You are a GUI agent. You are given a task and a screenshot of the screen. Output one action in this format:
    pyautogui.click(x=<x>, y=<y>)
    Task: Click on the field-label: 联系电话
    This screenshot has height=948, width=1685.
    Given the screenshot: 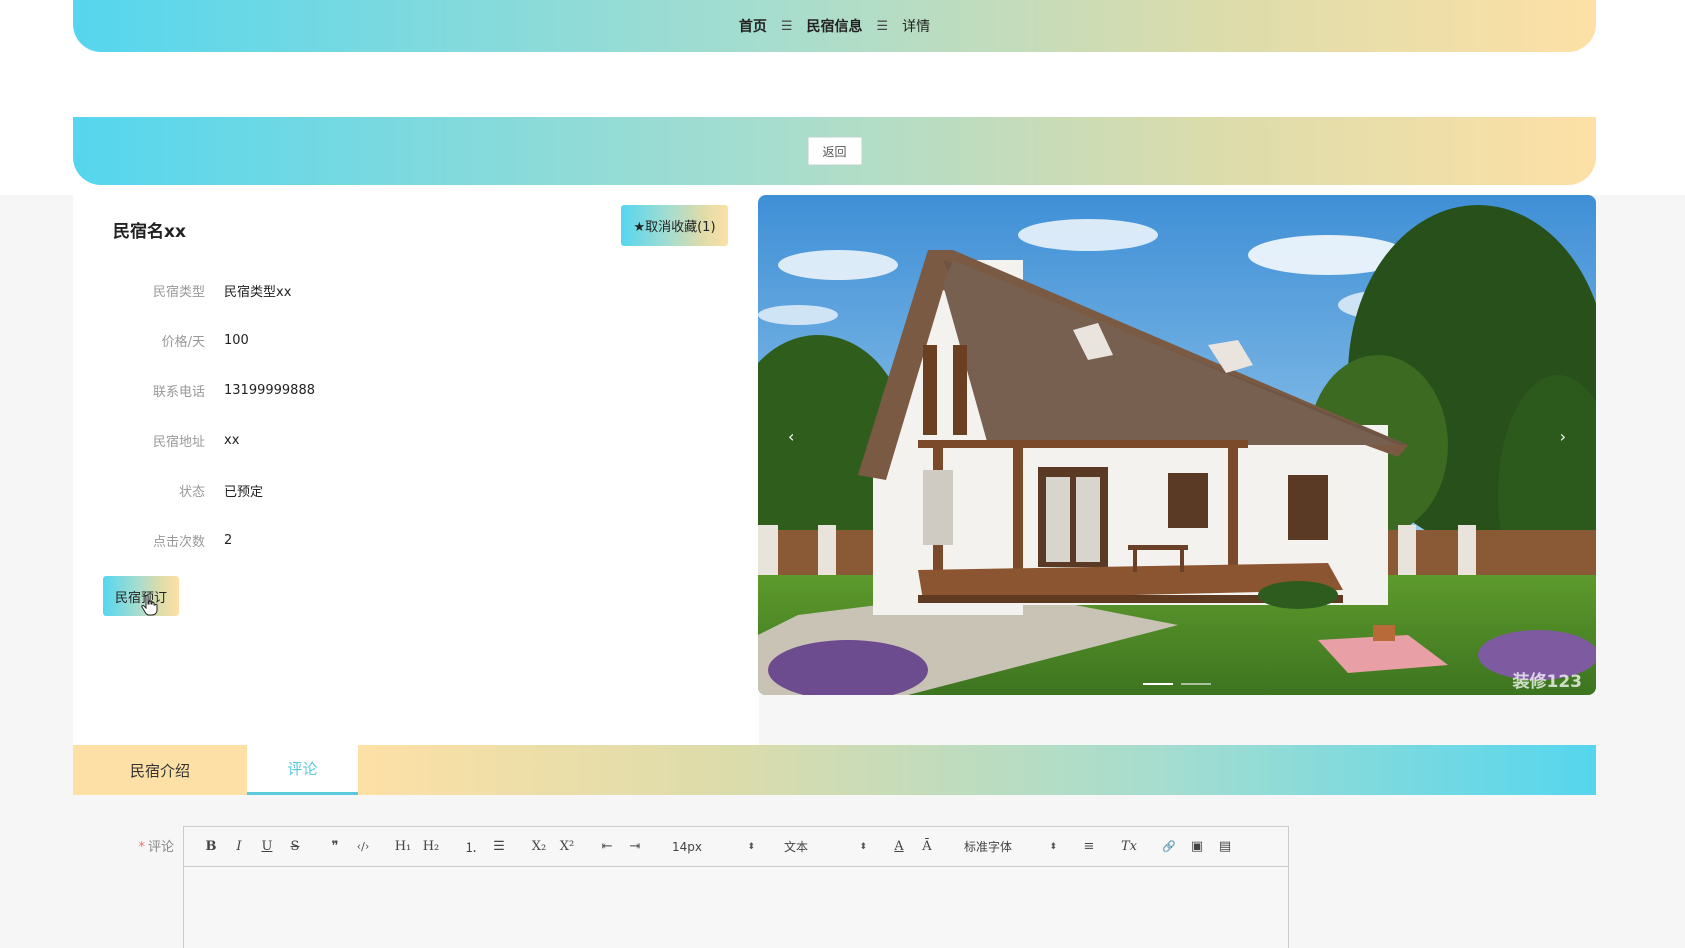 What is the action you would take?
    pyautogui.click(x=178, y=392)
    